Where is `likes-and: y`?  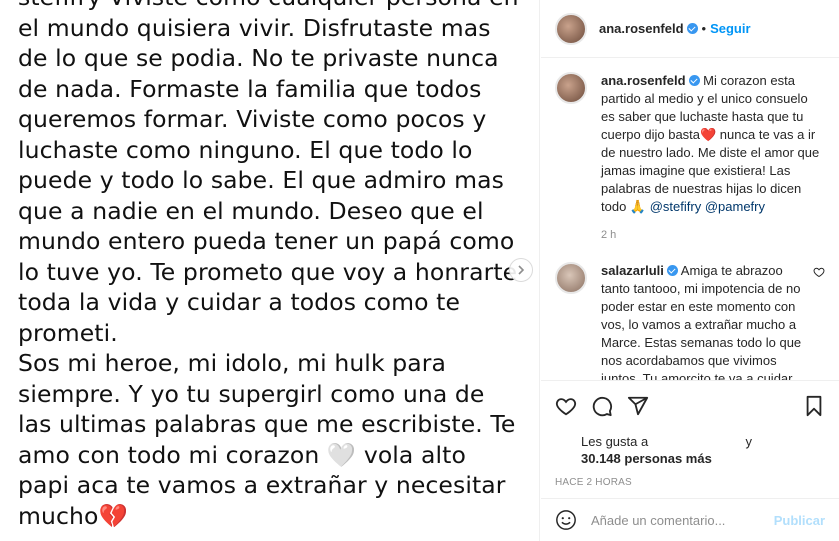 likes-and: y is located at coordinates (748, 441).